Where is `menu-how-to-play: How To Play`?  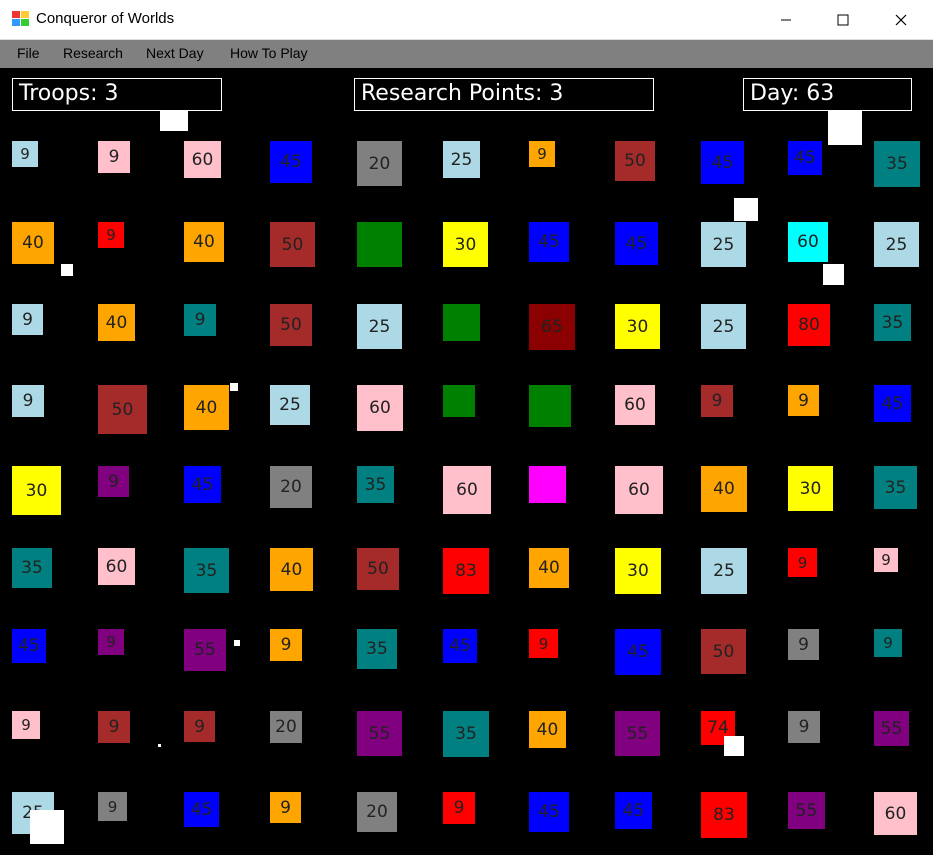
menu-how-to-play: How To Play is located at coordinates (269, 53).